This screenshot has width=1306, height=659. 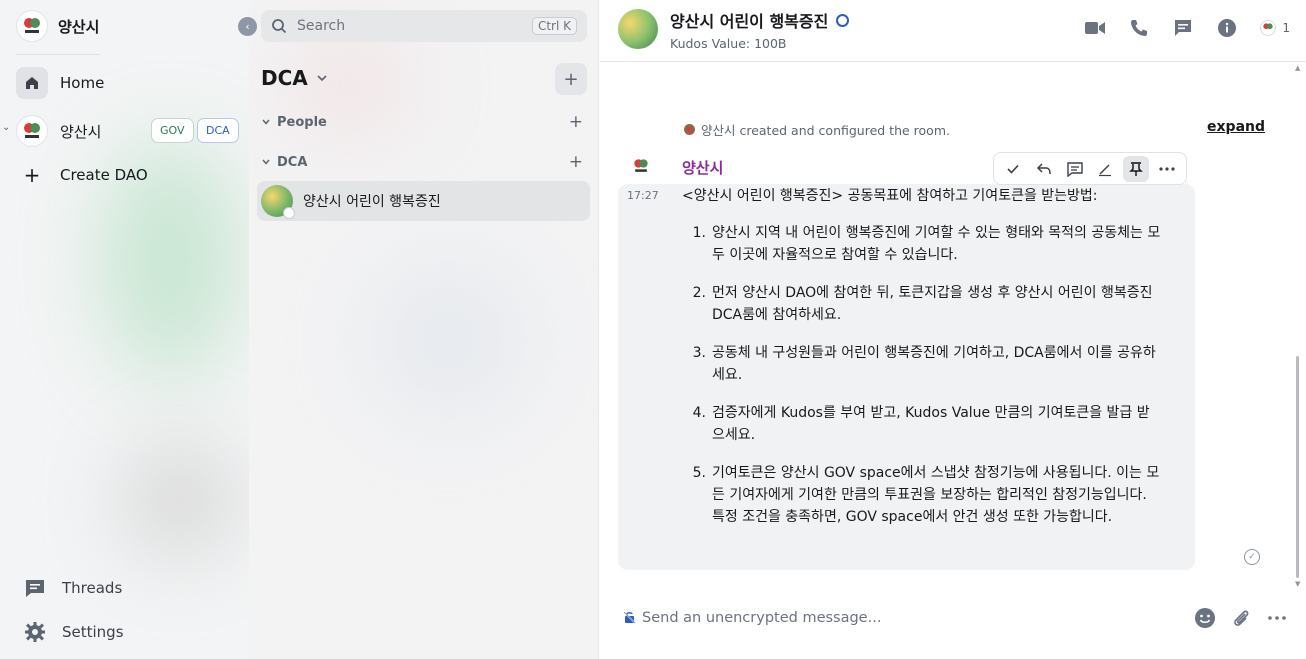 What do you see at coordinates (1105, 169) in the screenshot?
I see `edit-icon` at bounding box center [1105, 169].